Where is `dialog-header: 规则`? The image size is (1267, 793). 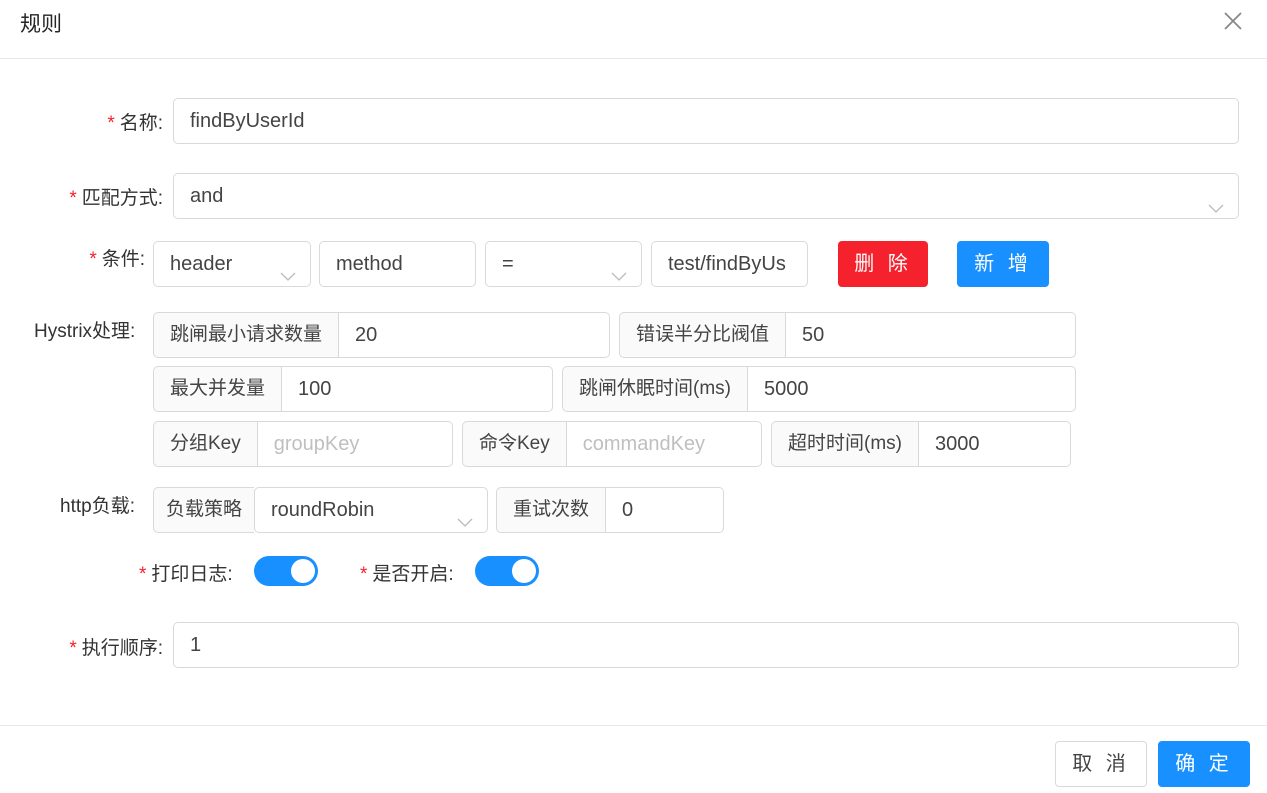
dialog-header: 规则 is located at coordinates (633, 29).